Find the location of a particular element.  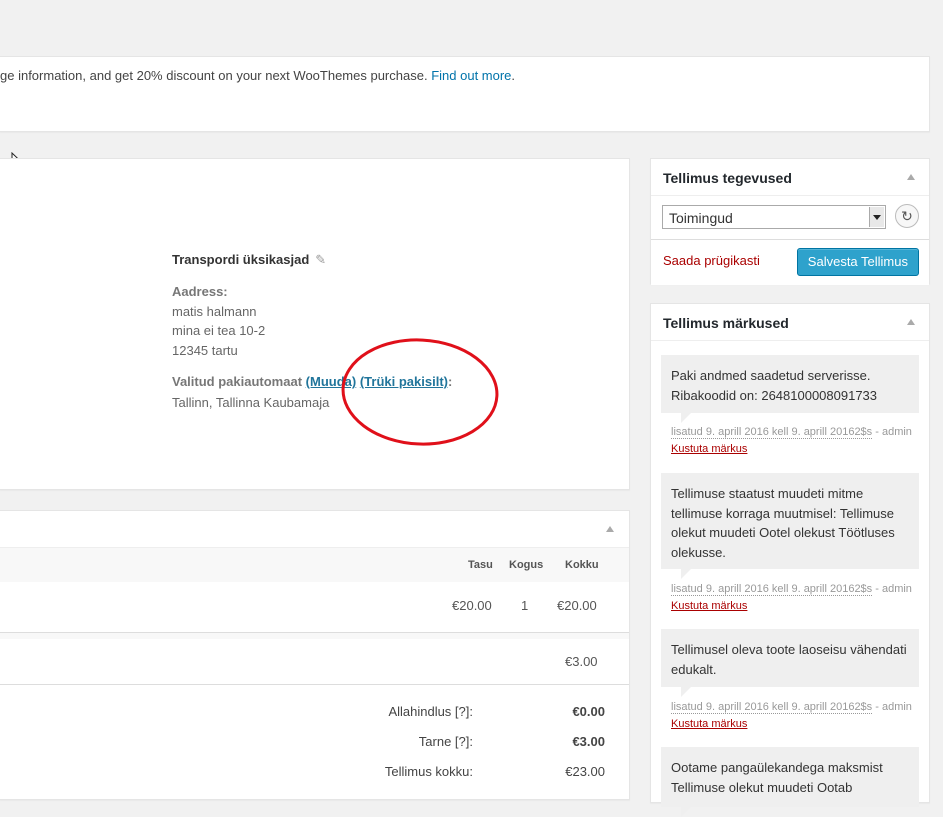

column-total: Kokku is located at coordinates (582, 565).